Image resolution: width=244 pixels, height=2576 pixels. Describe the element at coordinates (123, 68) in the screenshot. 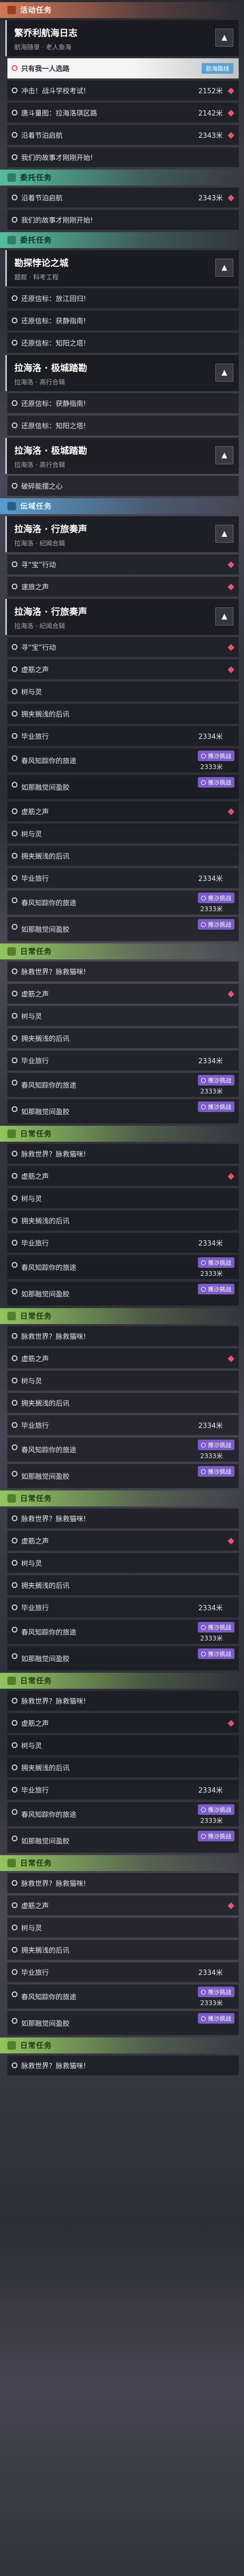

I see `quest-objective-row: 只有我一人选路 航海路线` at that location.